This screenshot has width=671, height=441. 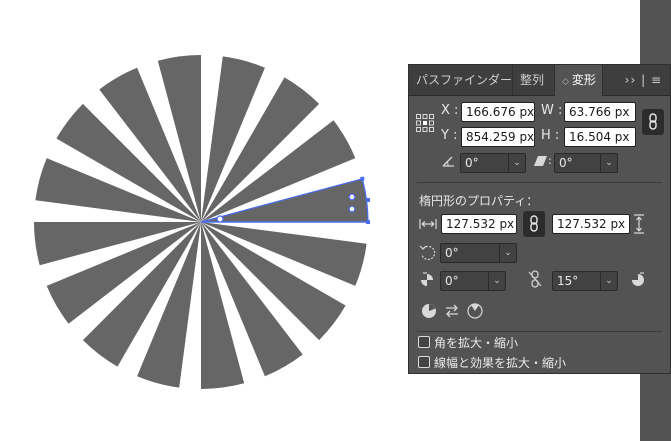 I want to click on constrain-proportions-button, so click(x=653, y=122).